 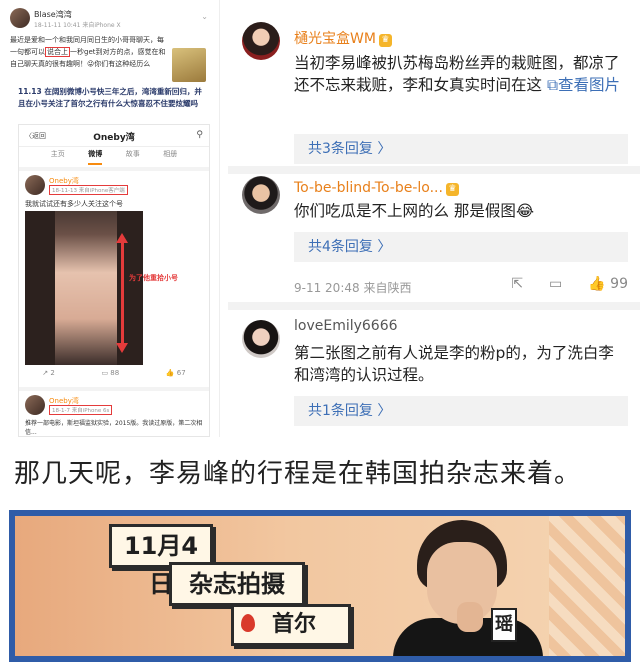 What do you see at coordinates (95, 157) in the screenshot?
I see `tab-weibo: 微博` at bounding box center [95, 157].